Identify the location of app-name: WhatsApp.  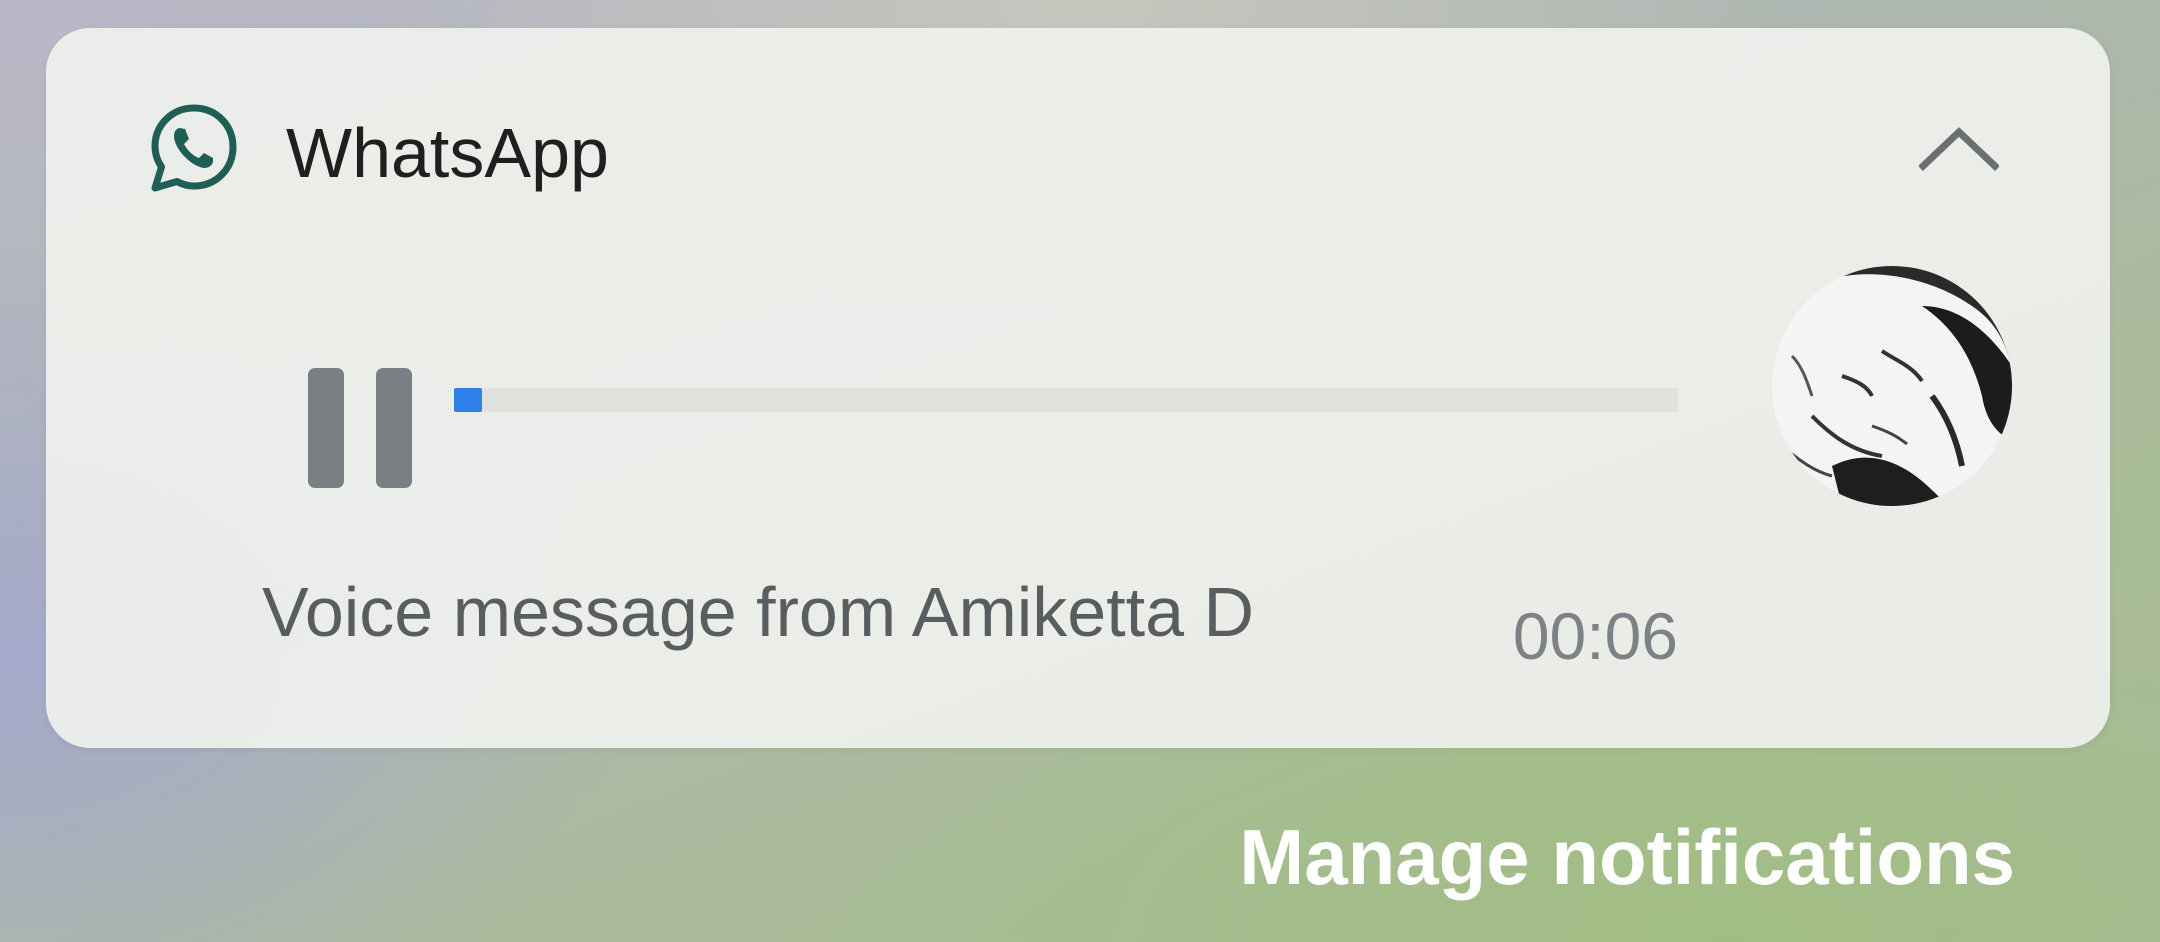
(447, 153).